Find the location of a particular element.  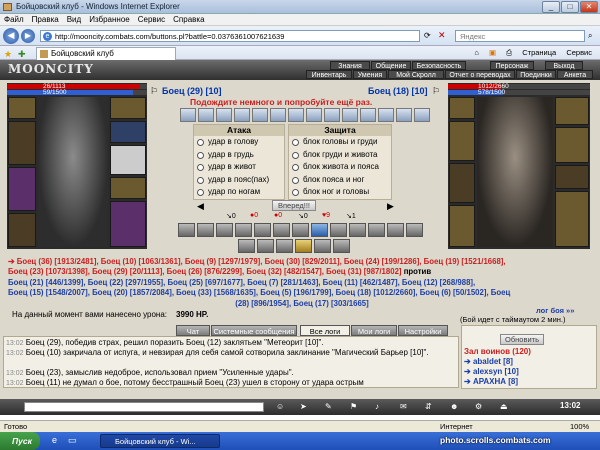

right-fighter-avatar is located at coordinates (515, 172).